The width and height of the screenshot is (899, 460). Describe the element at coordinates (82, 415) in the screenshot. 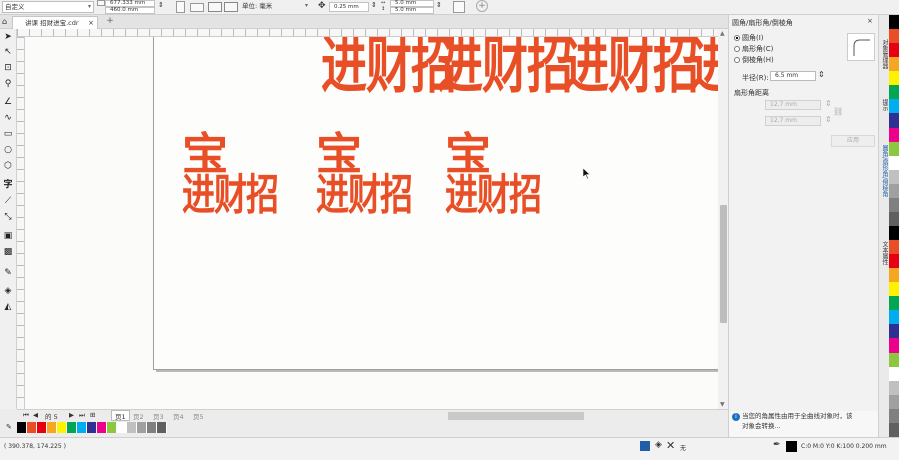

I see `last-page-icon: ⏭` at that location.